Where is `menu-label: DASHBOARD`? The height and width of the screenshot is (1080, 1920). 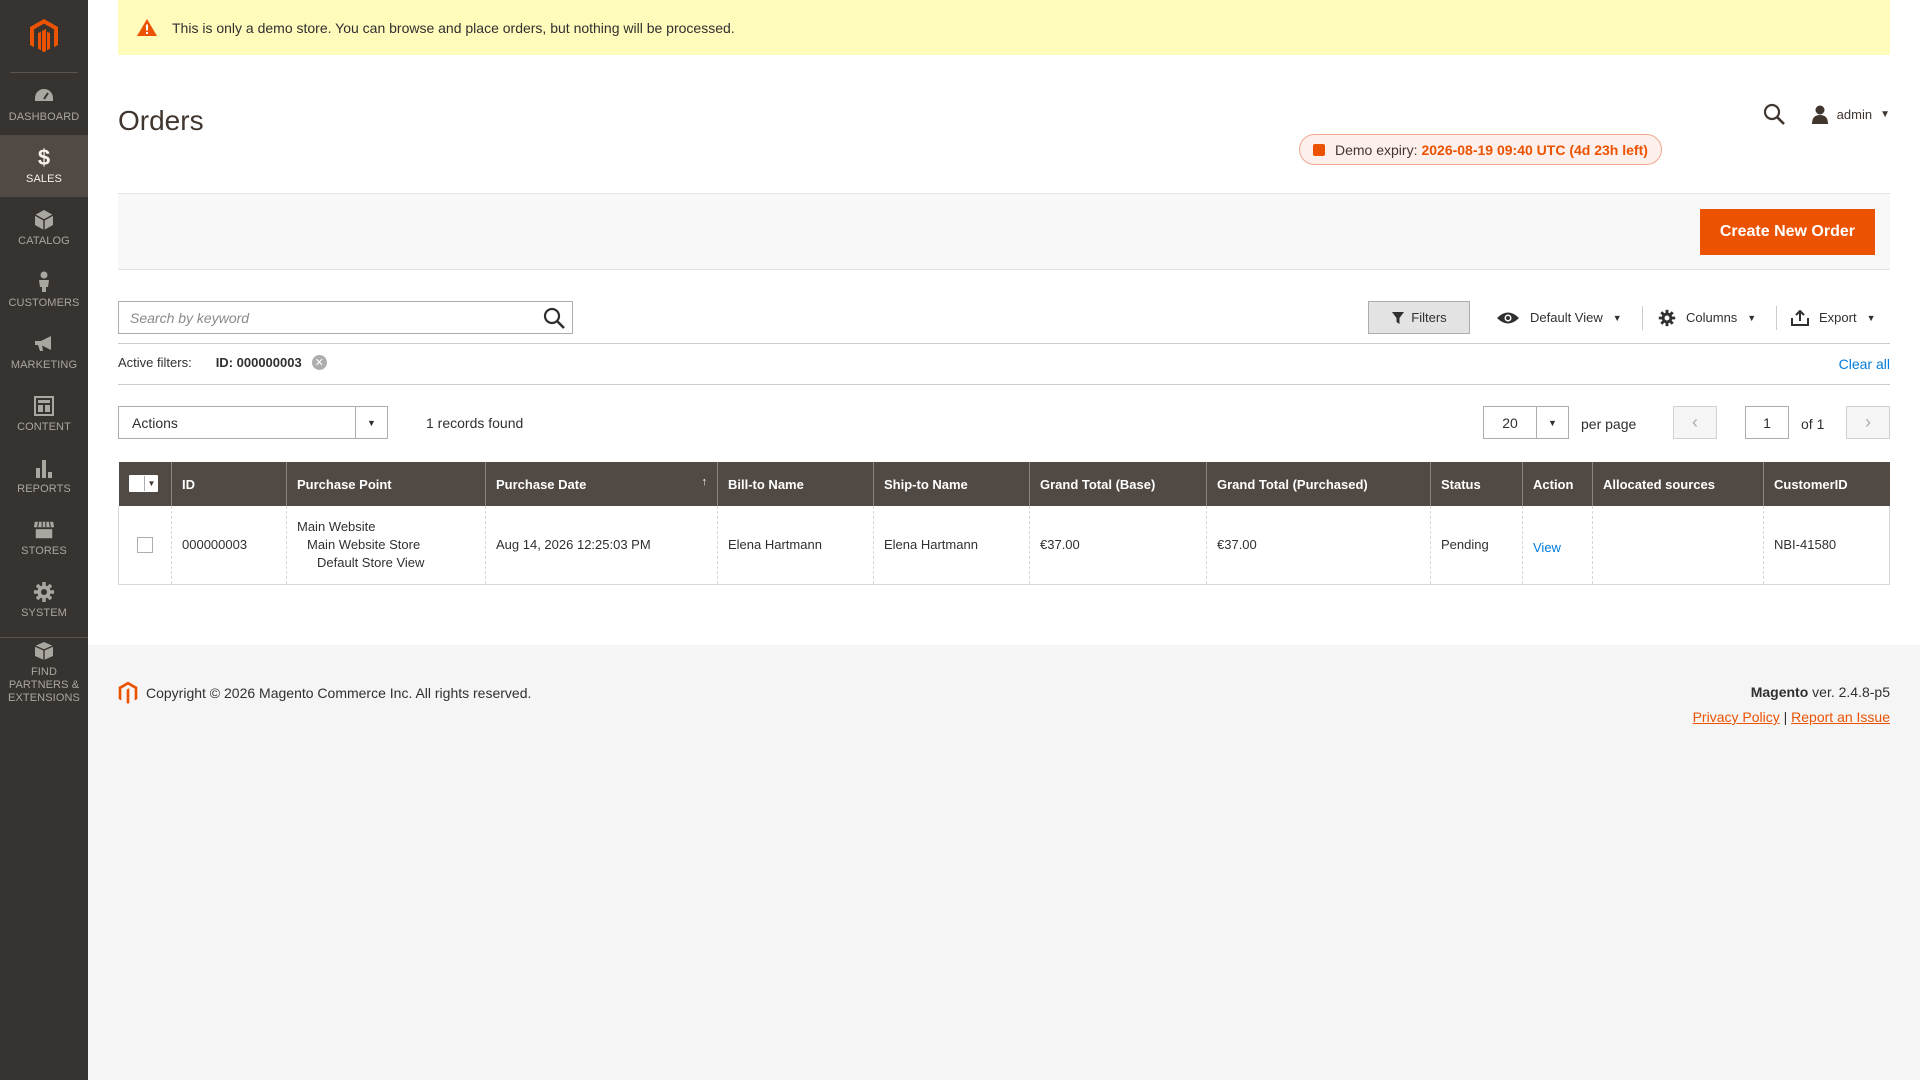 menu-label: DASHBOARD is located at coordinates (44, 116).